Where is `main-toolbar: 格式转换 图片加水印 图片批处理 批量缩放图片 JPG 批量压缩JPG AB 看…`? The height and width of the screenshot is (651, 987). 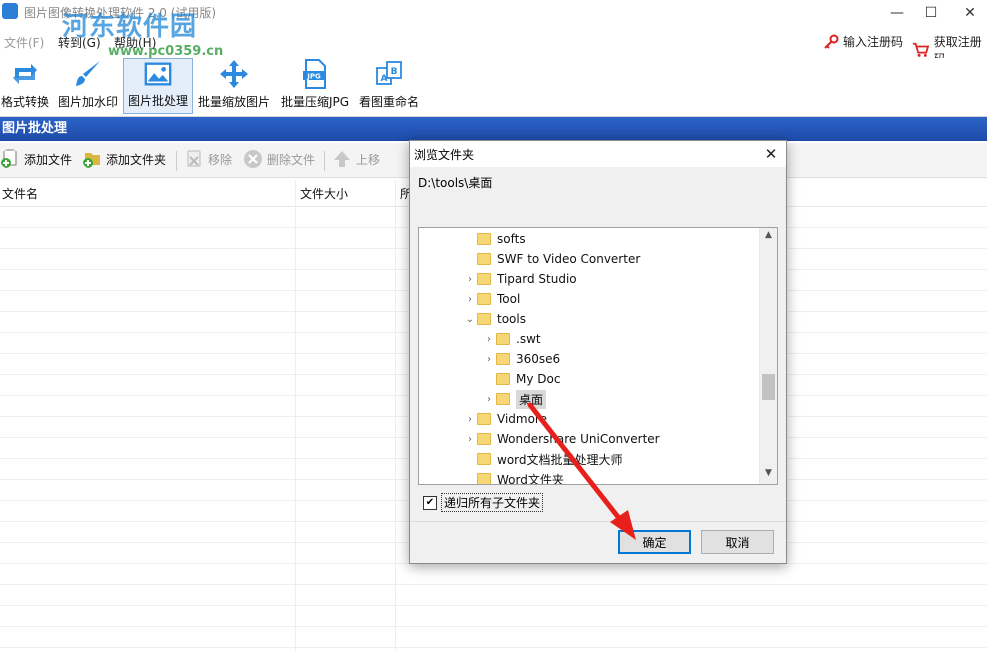 main-toolbar: 格式转换 图片加水印 图片批处理 批量缩放图片 JPG 批量压缩JPG AB 看… is located at coordinates (493, 87).